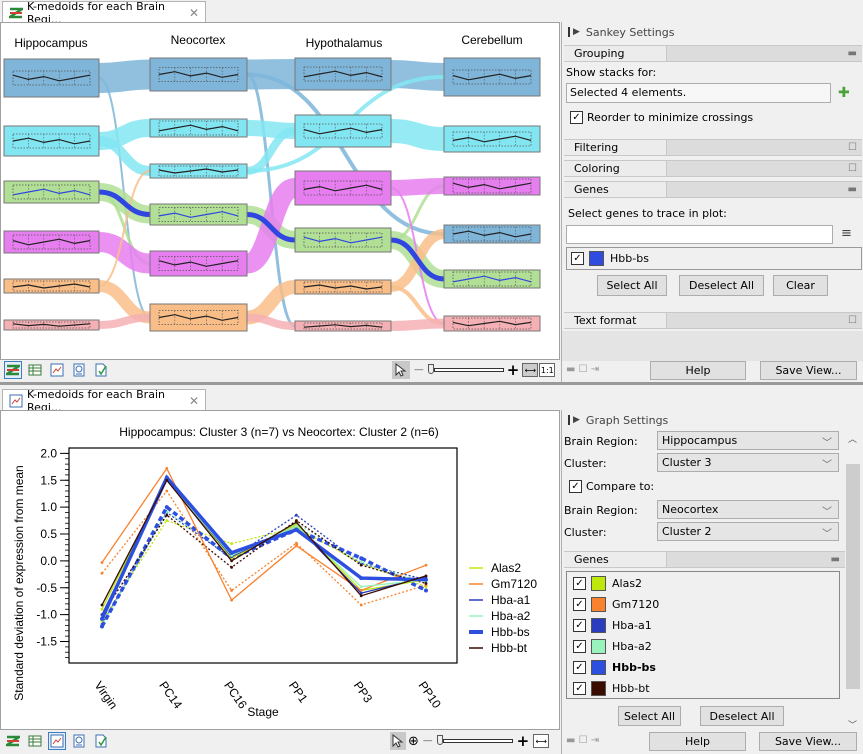 The height and width of the screenshot is (754, 863). Describe the element at coordinates (748, 462) in the screenshot. I see `cluster-select: Cluster 3 ﹀` at that location.